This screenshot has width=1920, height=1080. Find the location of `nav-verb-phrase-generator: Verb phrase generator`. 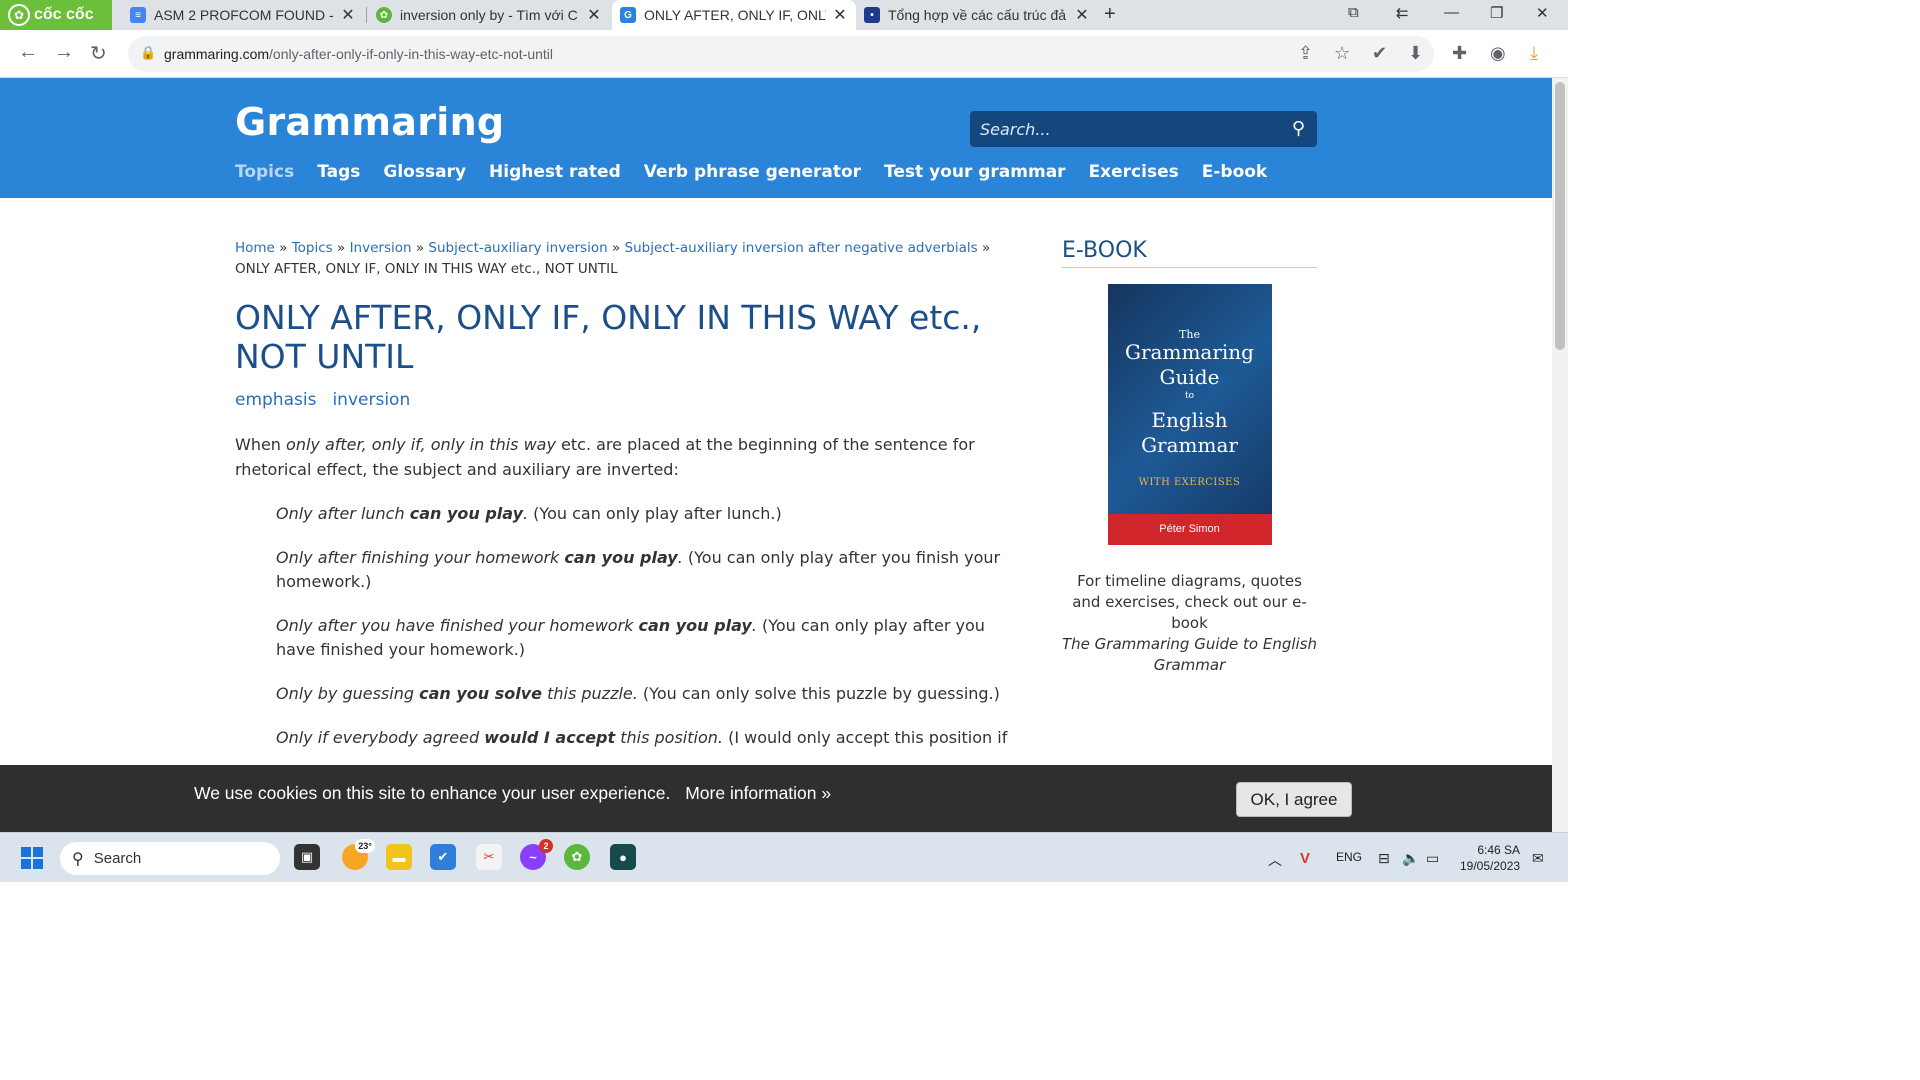

nav-verb-phrase-generator: Verb phrase generator is located at coordinates (752, 172).